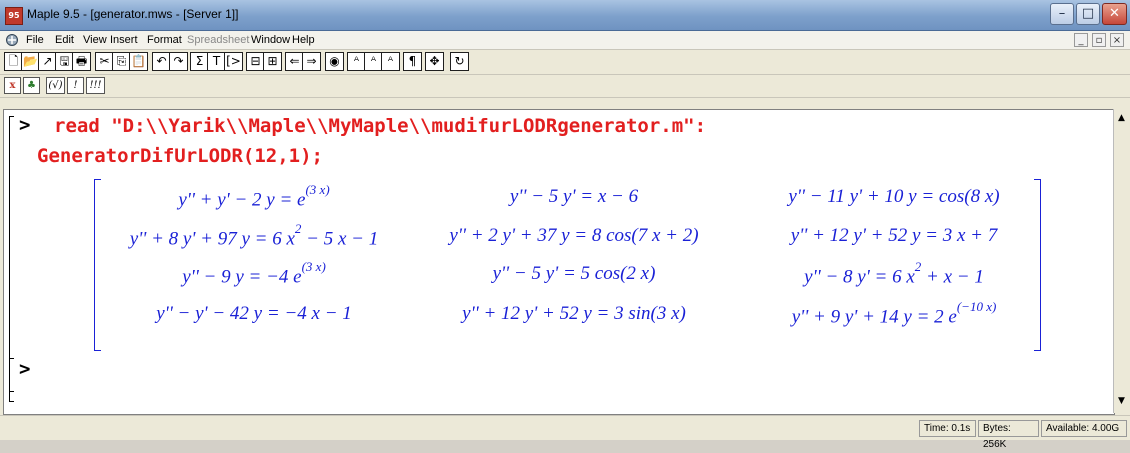  What do you see at coordinates (1121, 261) in the screenshot?
I see `vertical-scrollbar: ▲ ▼` at bounding box center [1121, 261].